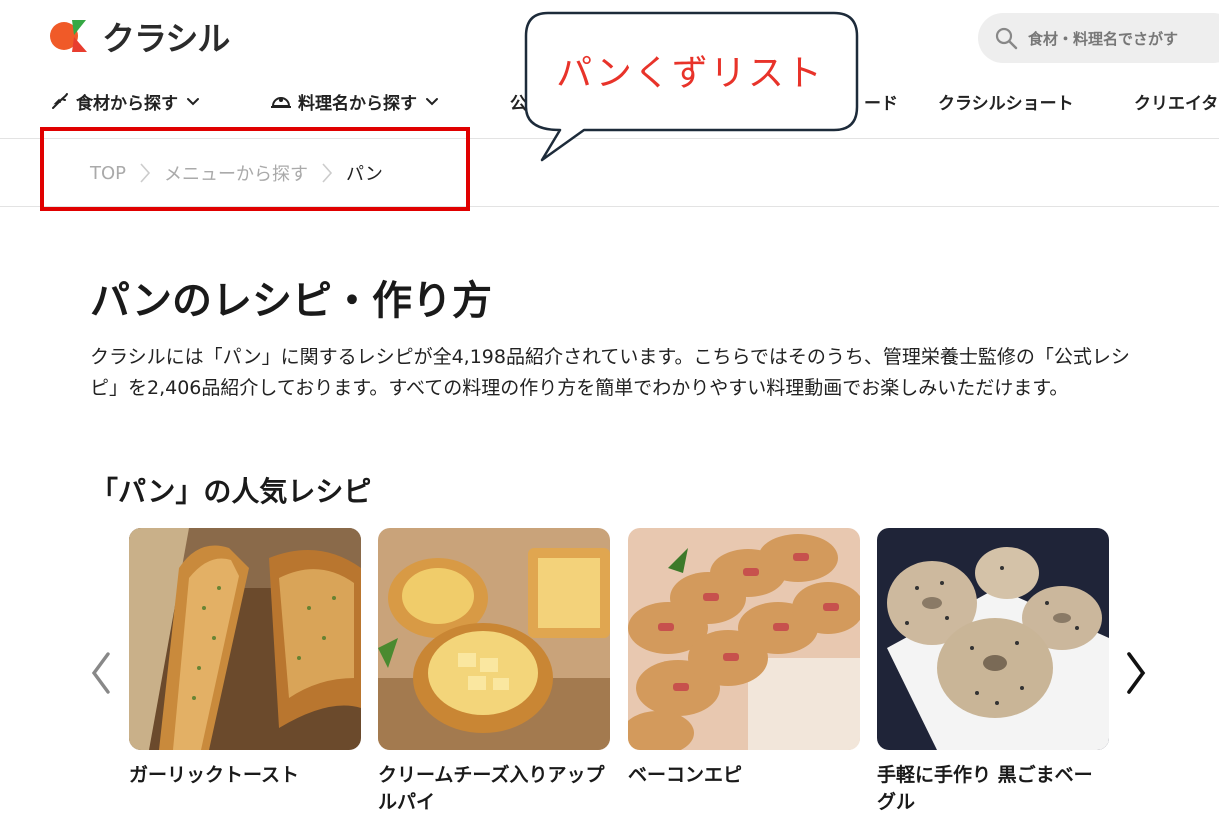  Describe the element at coordinates (101, 673) in the screenshot. I see `chevron-left-icon` at that location.